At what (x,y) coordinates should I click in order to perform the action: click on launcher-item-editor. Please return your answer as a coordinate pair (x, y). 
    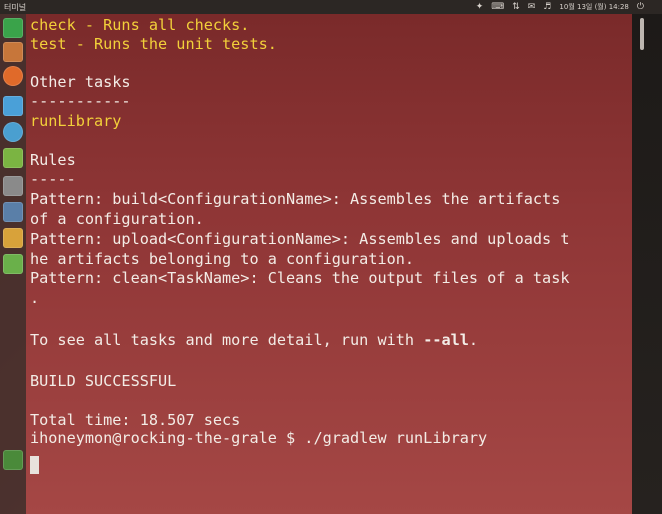
    Looking at the image, I should click on (13, 264).